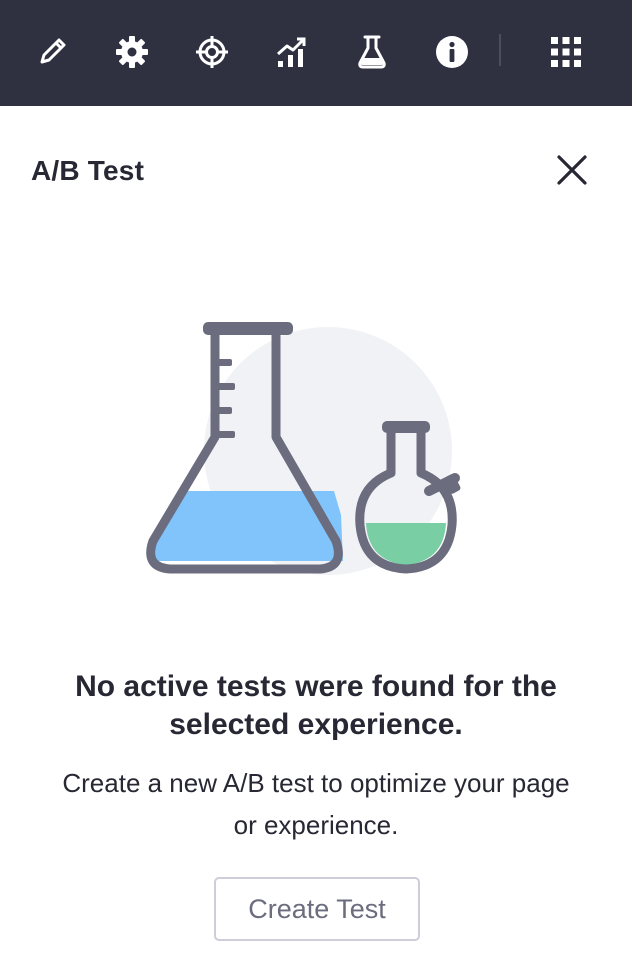  I want to click on close-button, so click(572, 170).